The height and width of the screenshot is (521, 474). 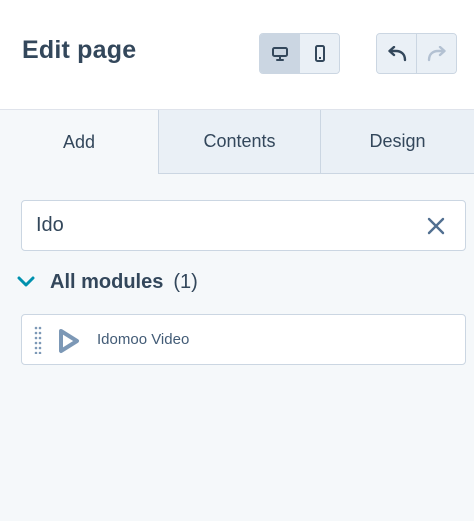 I want to click on desktop-view-button, so click(x=279, y=53).